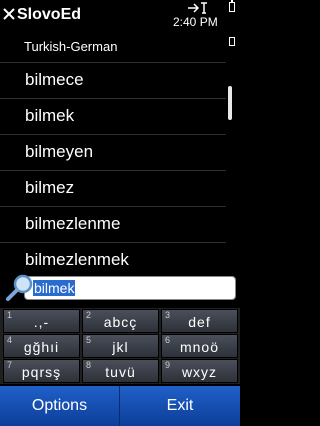 The width and height of the screenshot is (320, 426). I want to click on usb-connection-icon, so click(197, 8).